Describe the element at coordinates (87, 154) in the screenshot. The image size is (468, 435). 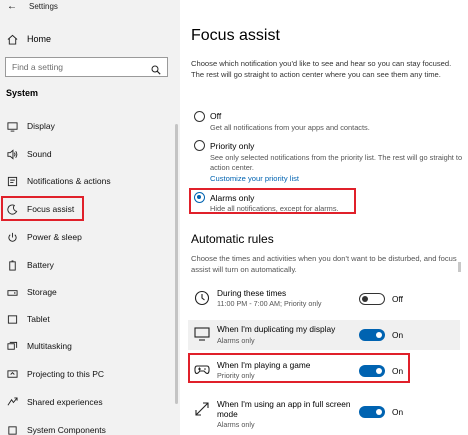
I see `sidebar-item-sound: Sound` at that location.